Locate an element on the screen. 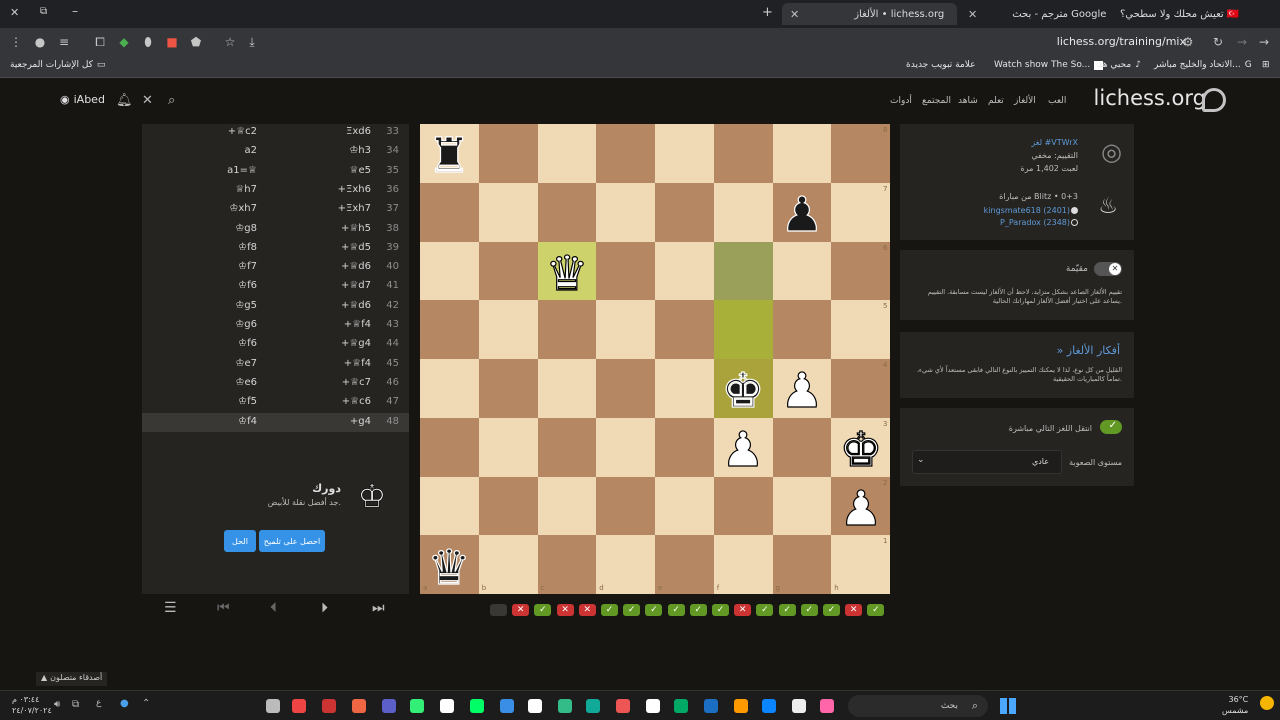 The image size is (1280, 720). square-d5 is located at coordinates (625, 329).